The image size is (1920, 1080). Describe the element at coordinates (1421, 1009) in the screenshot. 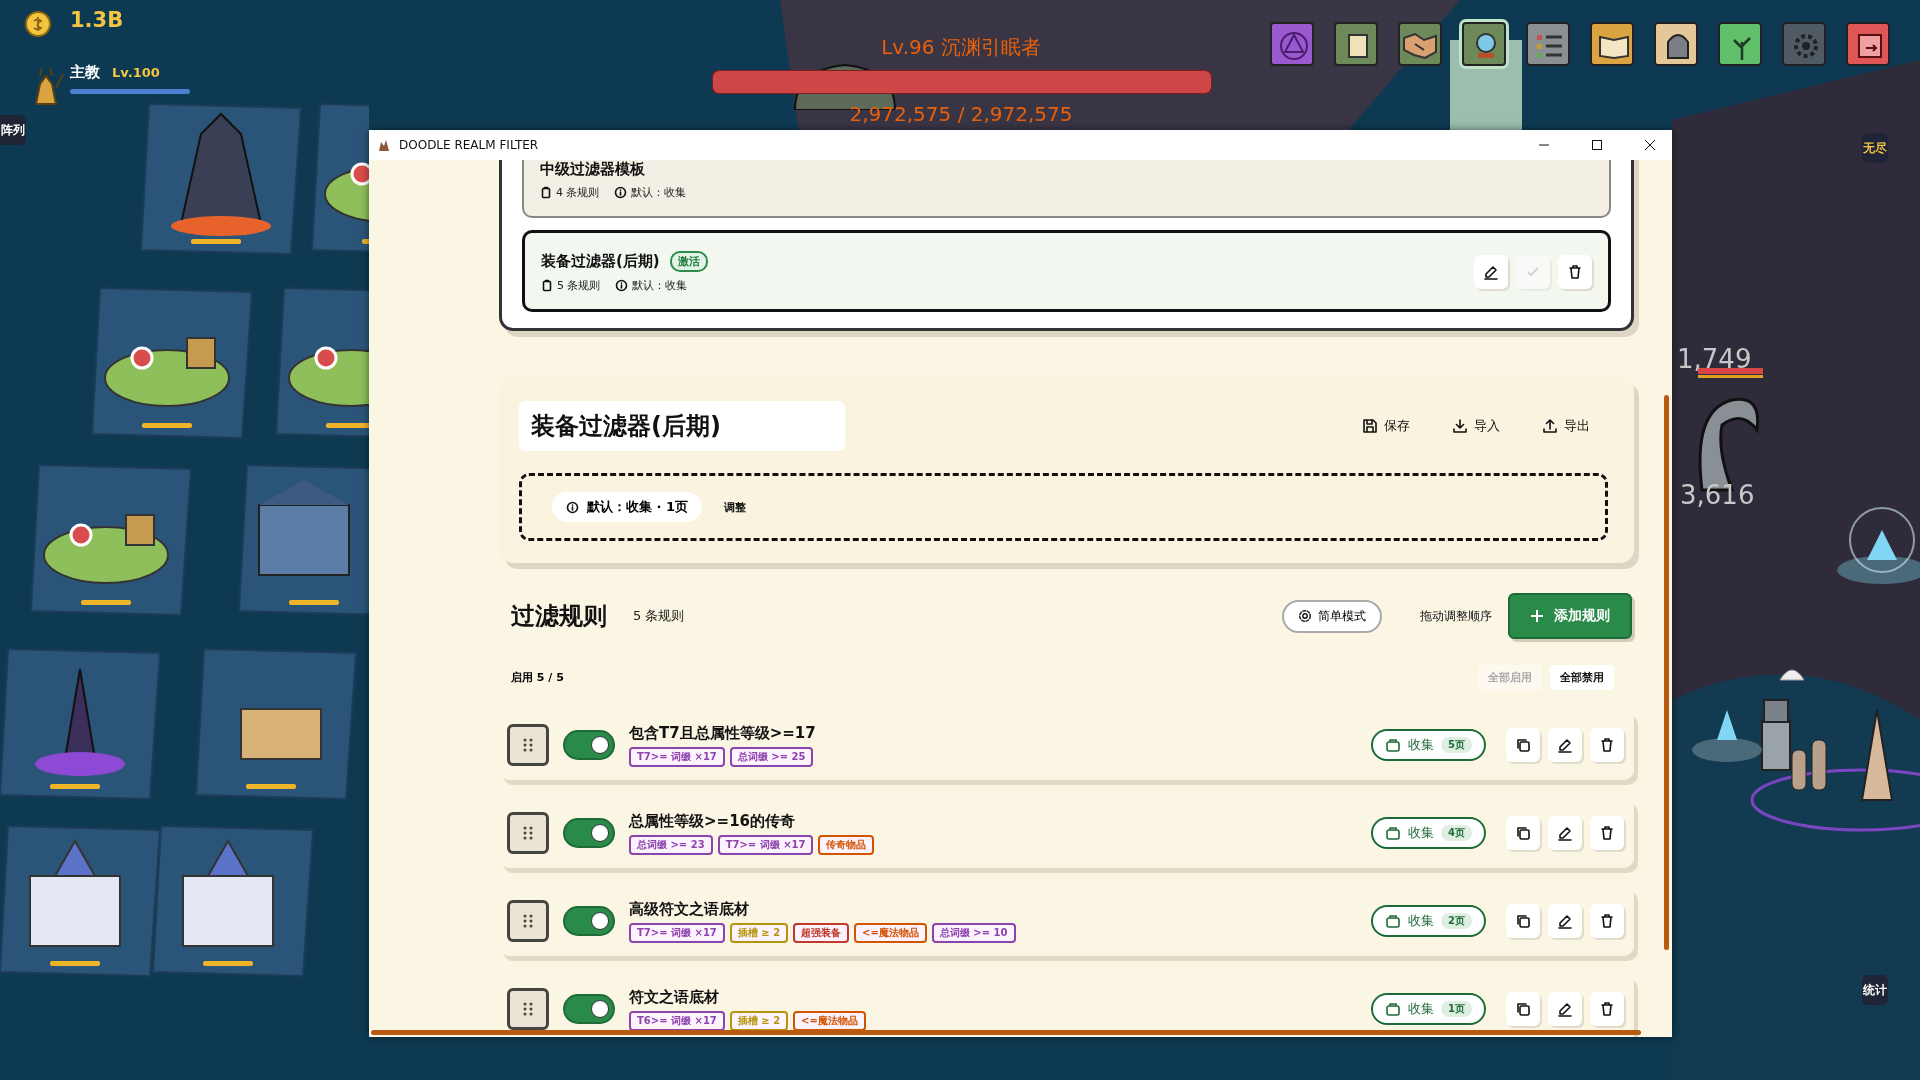

I see `action-label: 收集` at that location.